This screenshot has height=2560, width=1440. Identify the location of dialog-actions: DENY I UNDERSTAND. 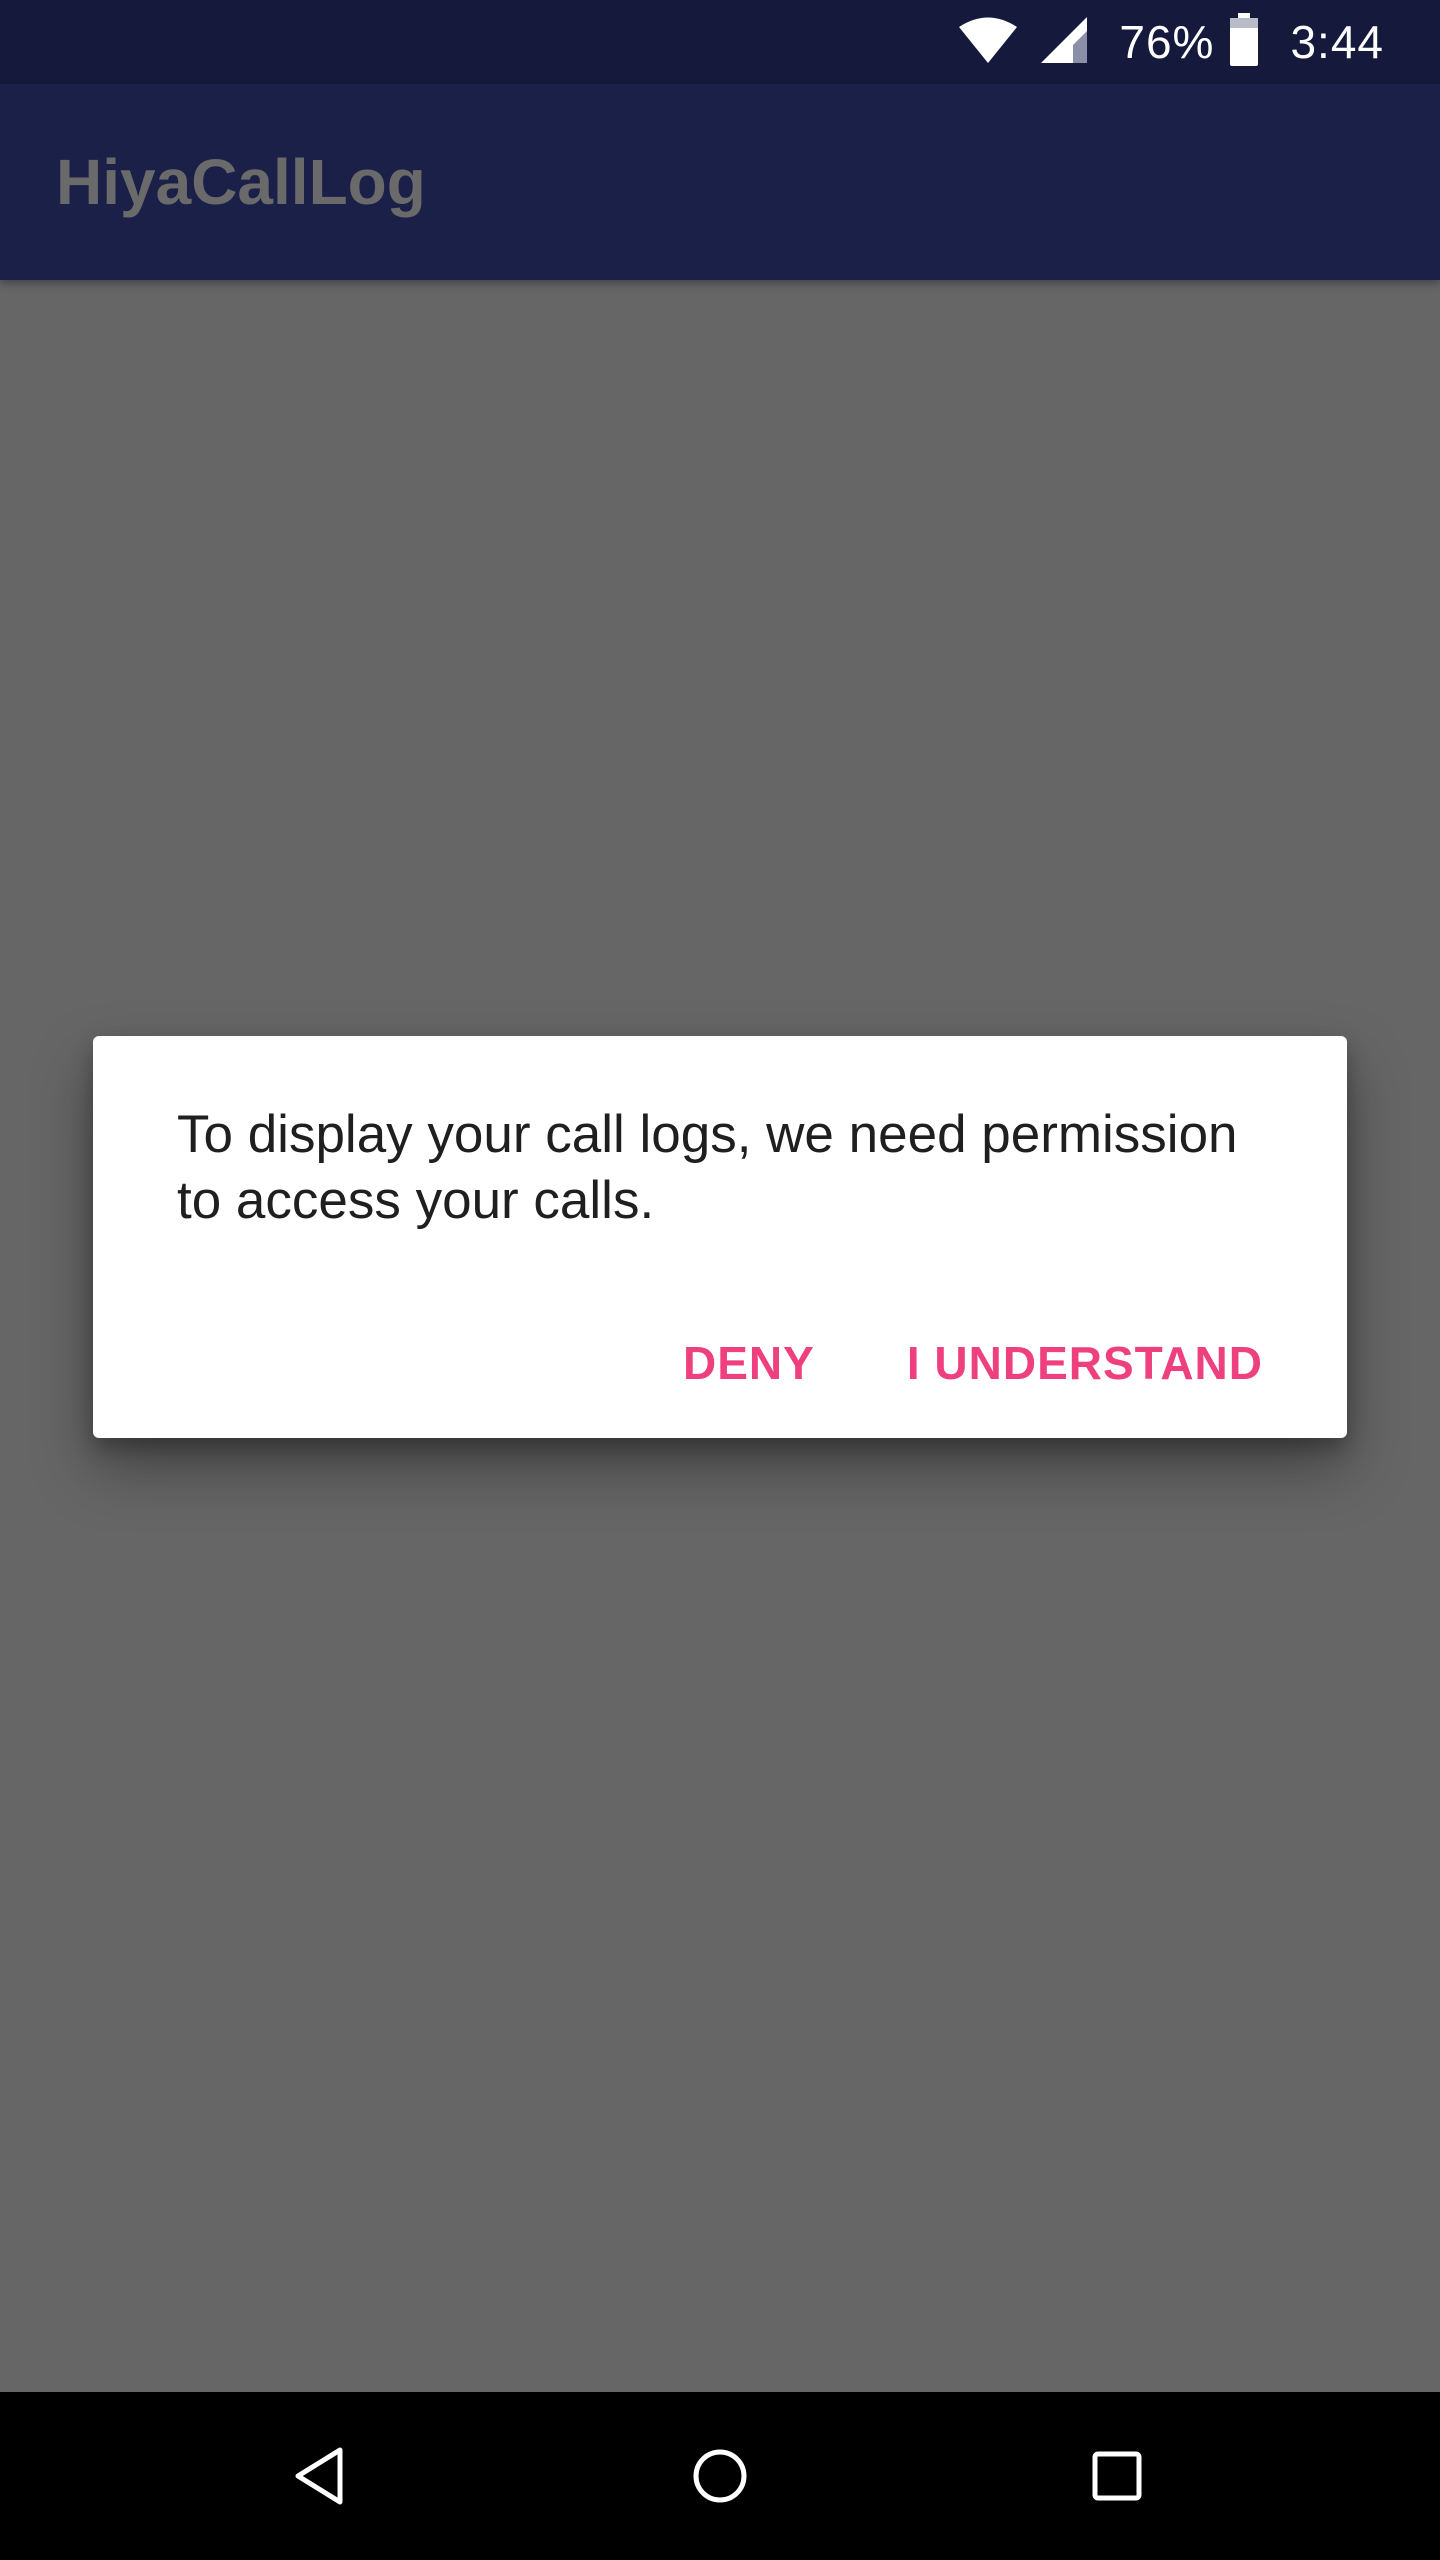
(973, 1363).